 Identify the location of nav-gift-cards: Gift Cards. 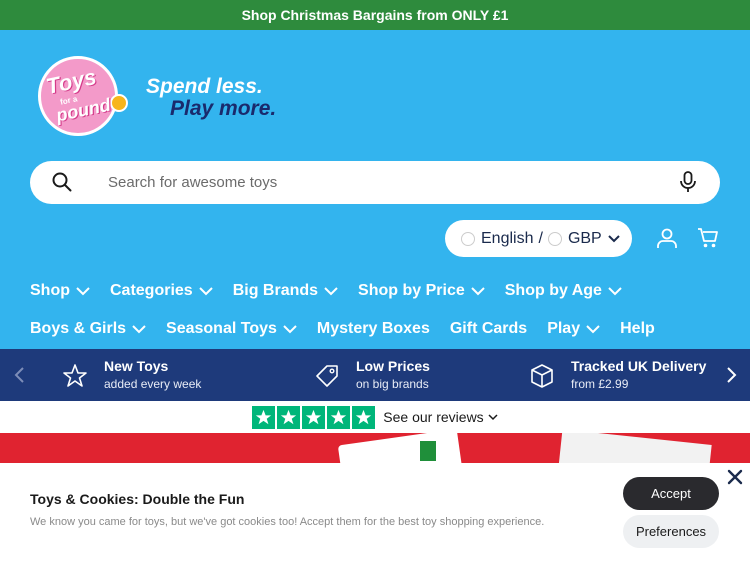
(488, 329).